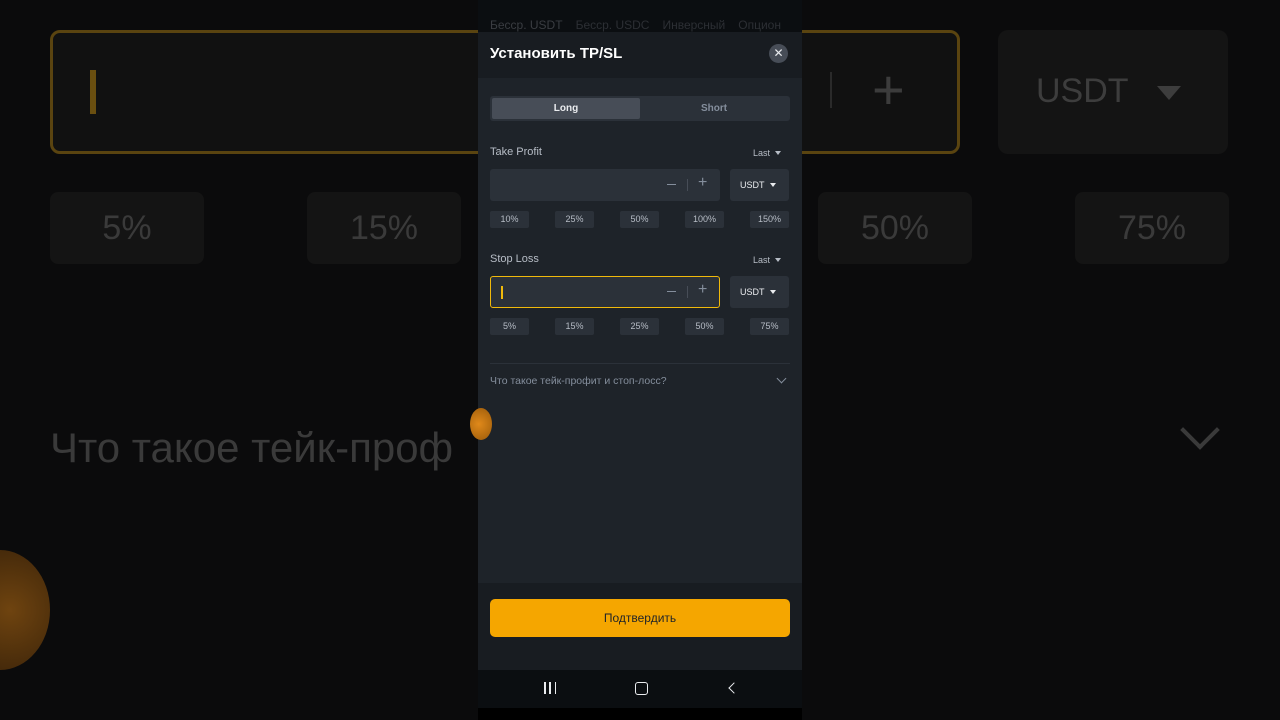  I want to click on stop-loss-label: Stop Loss, so click(514, 259).